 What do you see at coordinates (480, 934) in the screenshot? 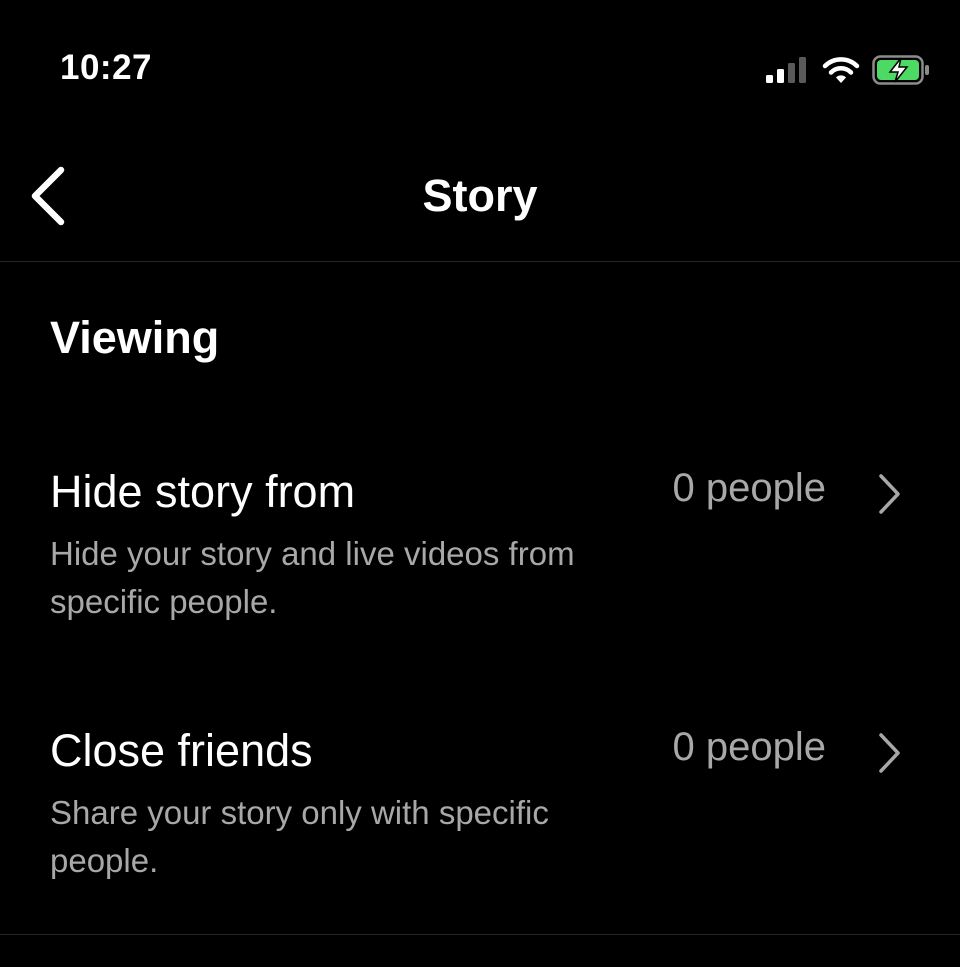
I see `divider` at bounding box center [480, 934].